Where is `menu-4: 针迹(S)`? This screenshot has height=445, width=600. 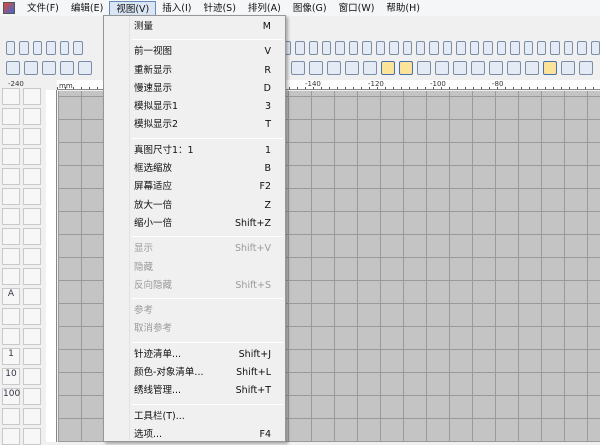 menu-4: 针迹(S) is located at coordinates (219, 8).